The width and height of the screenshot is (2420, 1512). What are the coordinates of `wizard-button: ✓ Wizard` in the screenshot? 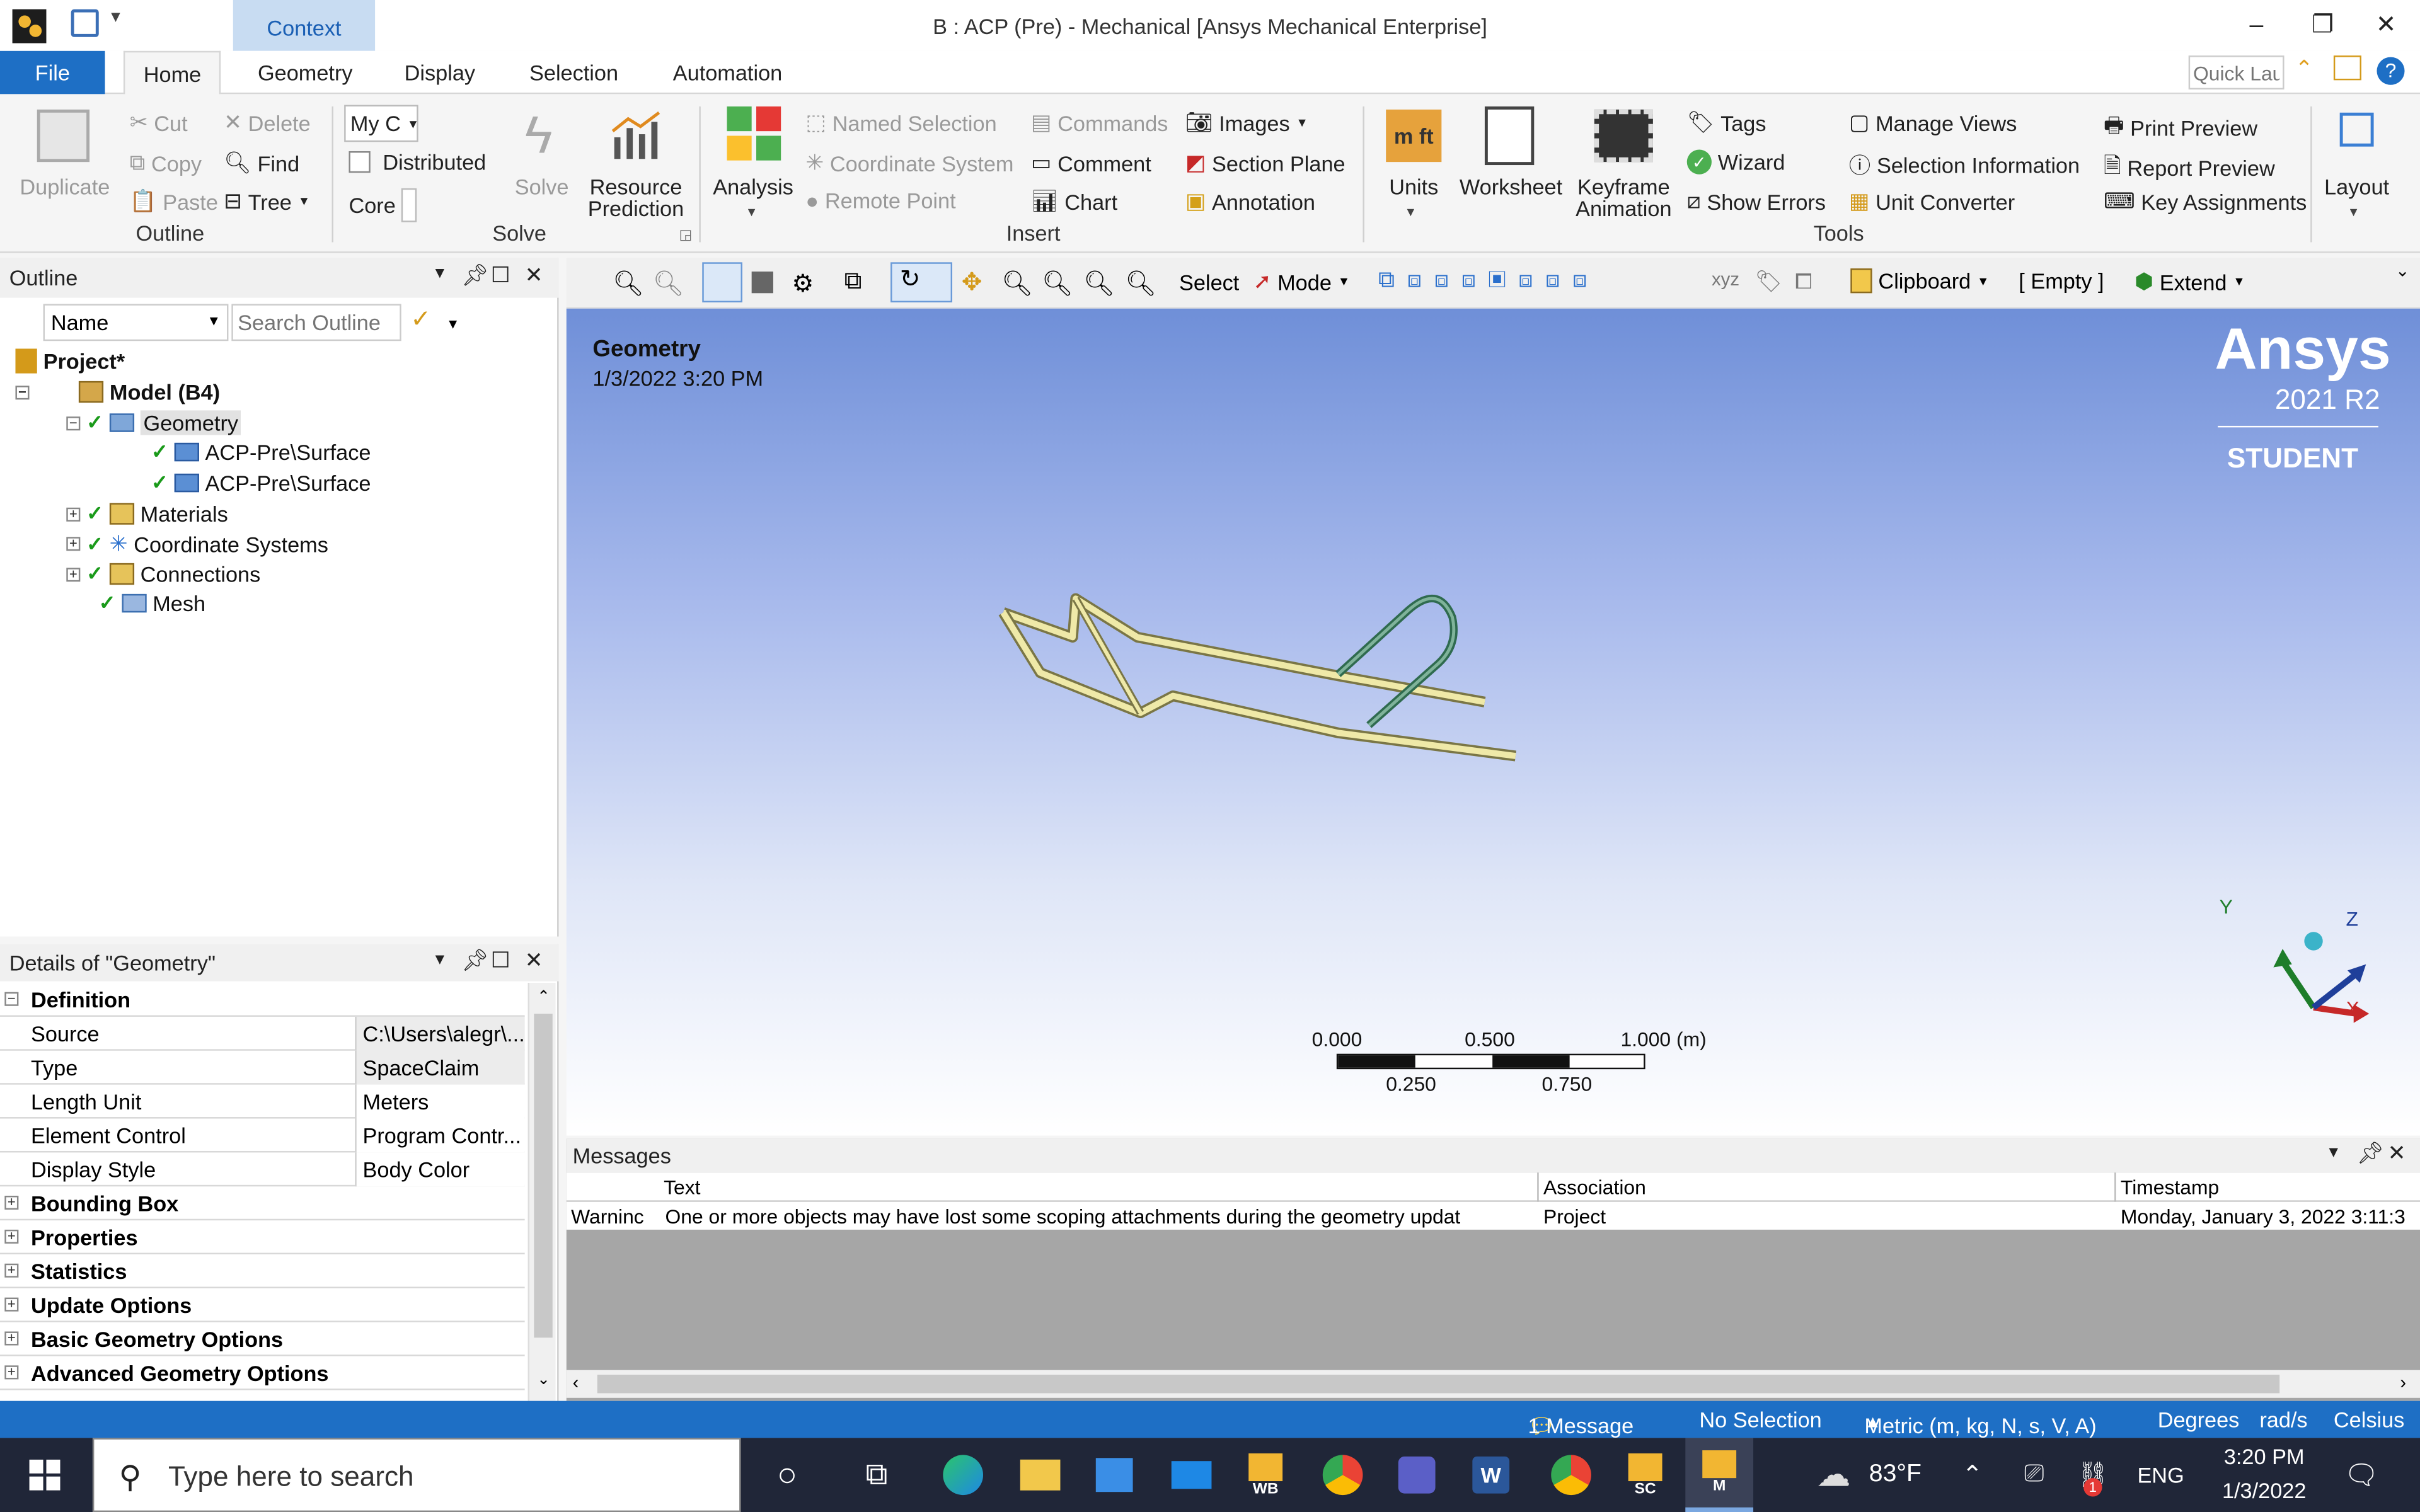 It's located at (1735, 162).